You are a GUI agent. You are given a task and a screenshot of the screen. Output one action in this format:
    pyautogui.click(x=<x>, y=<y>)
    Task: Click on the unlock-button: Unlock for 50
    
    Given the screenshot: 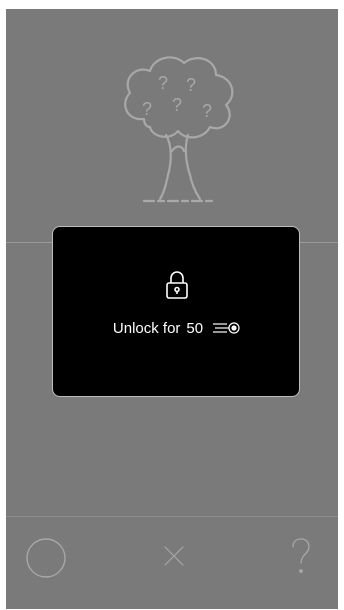 What is the action you would take?
    pyautogui.click(x=177, y=328)
    